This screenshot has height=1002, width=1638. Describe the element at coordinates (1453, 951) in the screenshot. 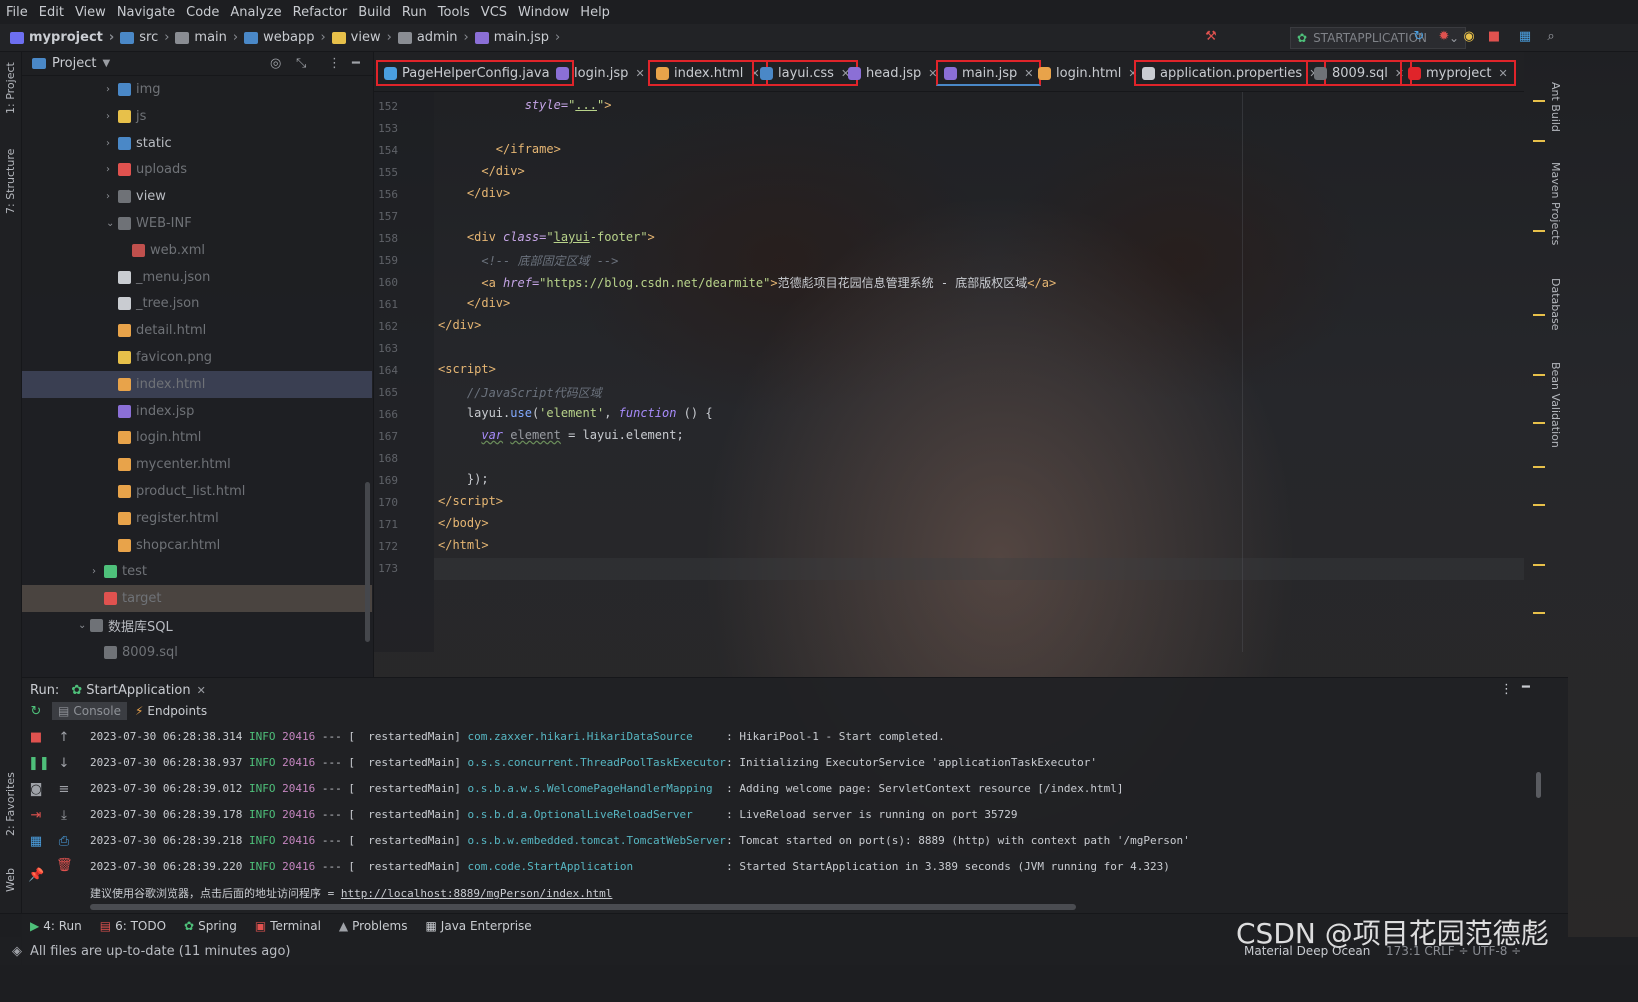

I see `cursor-position: 173:1 CRLF ÷ UTF-8 ÷` at that location.